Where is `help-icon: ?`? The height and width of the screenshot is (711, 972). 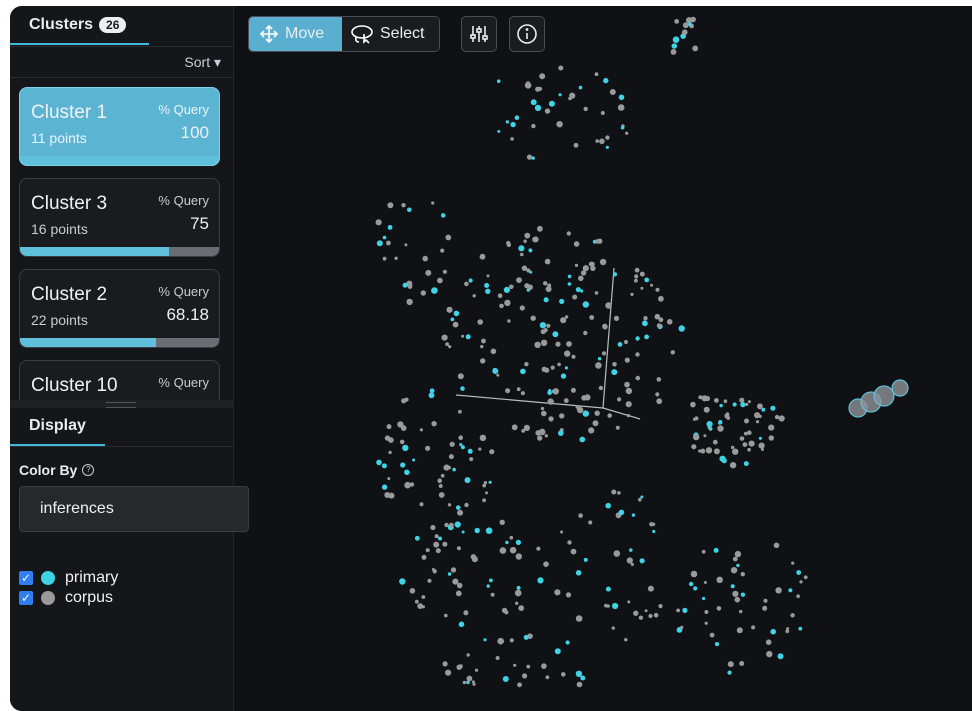
help-icon: ? is located at coordinates (88, 470).